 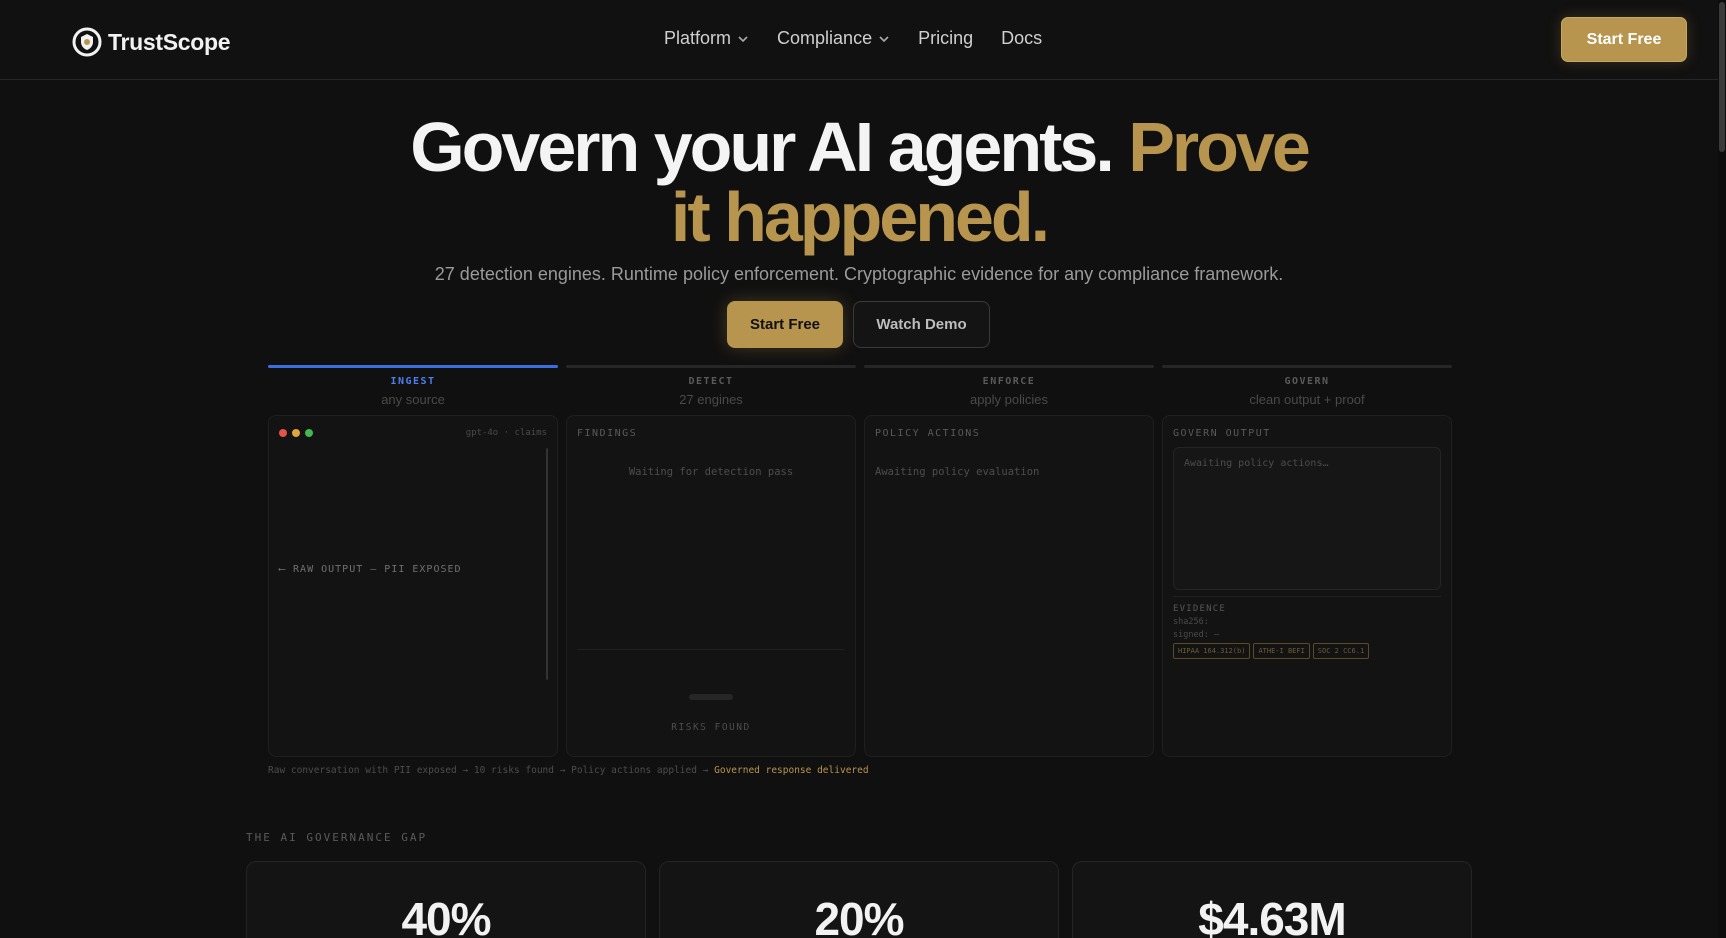 What do you see at coordinates (169, 41) in the screenshot?
I see `brand-name: TrustScope` at bounding box center [169, 41].